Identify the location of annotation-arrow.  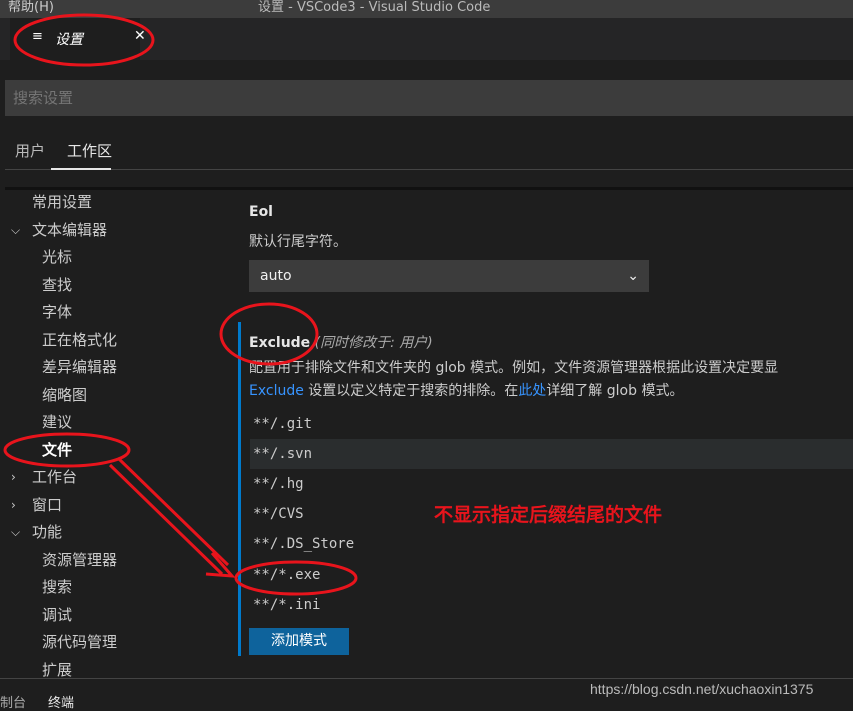
(172, 517).